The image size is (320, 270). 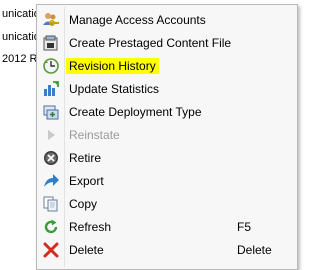 I want to click on menu-item-delete: Delete Delete, so click(x=167, y=250).